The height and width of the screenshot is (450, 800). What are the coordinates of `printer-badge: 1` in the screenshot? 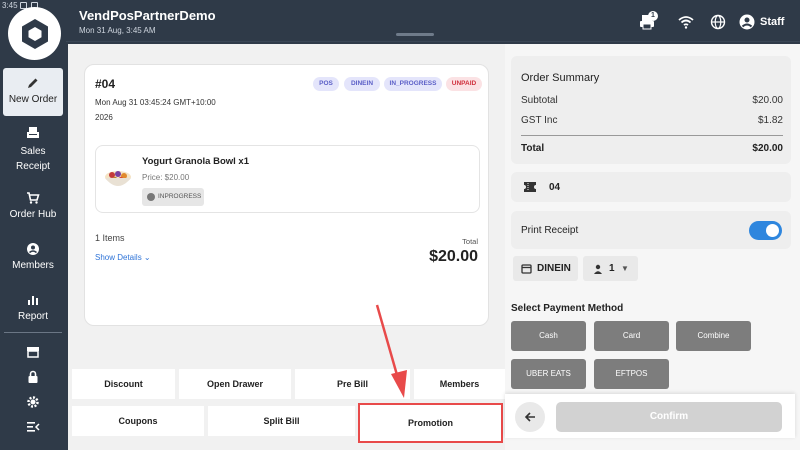 It's located at (653, 16).